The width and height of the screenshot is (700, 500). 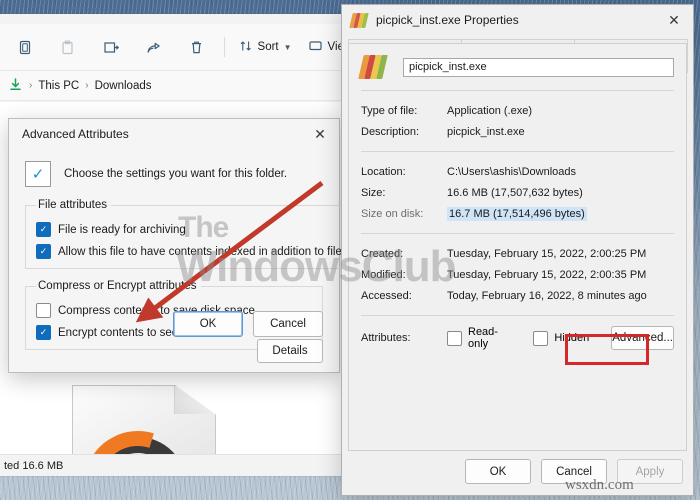 I want to click on status-bar: ted 16.6 MB, so click(x=176, y=465).